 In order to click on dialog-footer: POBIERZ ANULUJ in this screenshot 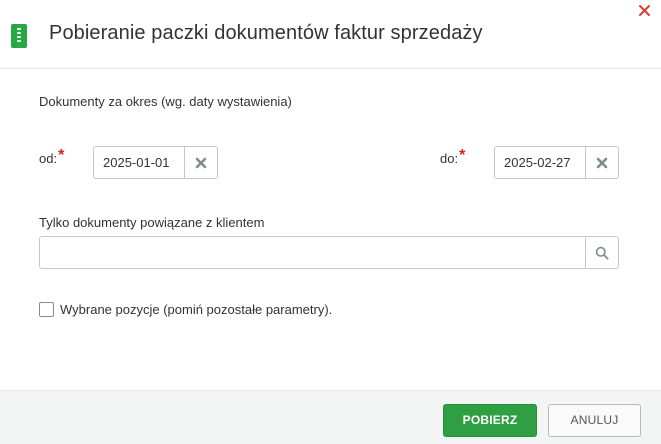, I will do `click(330, 417)`.